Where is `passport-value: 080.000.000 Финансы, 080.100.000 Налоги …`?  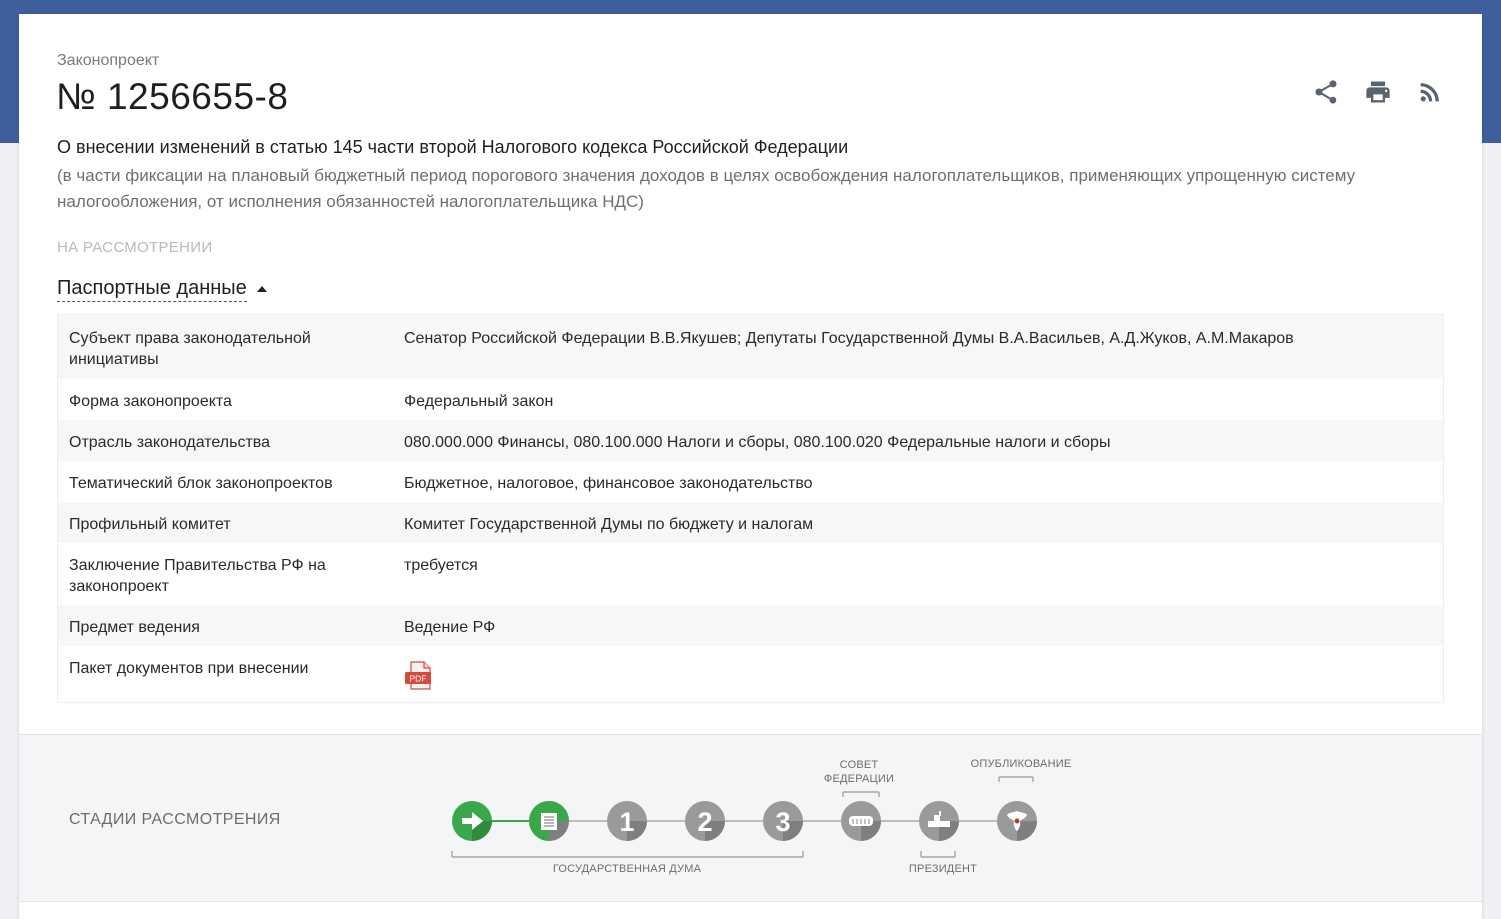 passport-value: 080.000.000 Финансы, 080.100.000 Налоги … is located at coordinates (757, 442).